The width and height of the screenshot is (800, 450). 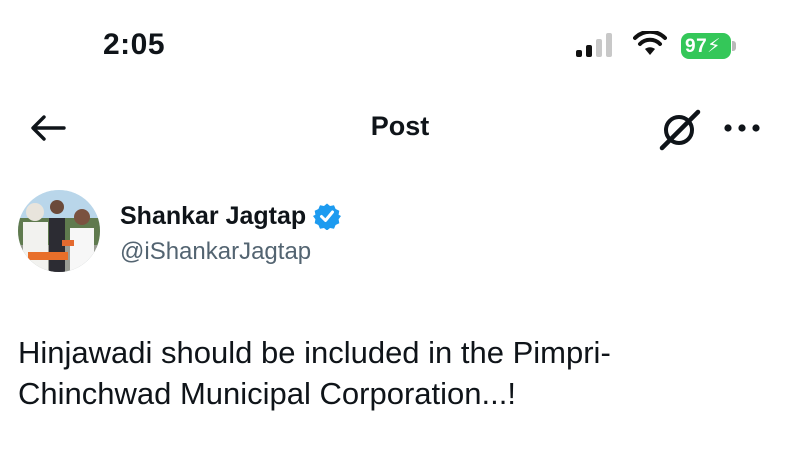 I want to click on author-name-row: Shankar Jagtap, so click(x=231, y=216).